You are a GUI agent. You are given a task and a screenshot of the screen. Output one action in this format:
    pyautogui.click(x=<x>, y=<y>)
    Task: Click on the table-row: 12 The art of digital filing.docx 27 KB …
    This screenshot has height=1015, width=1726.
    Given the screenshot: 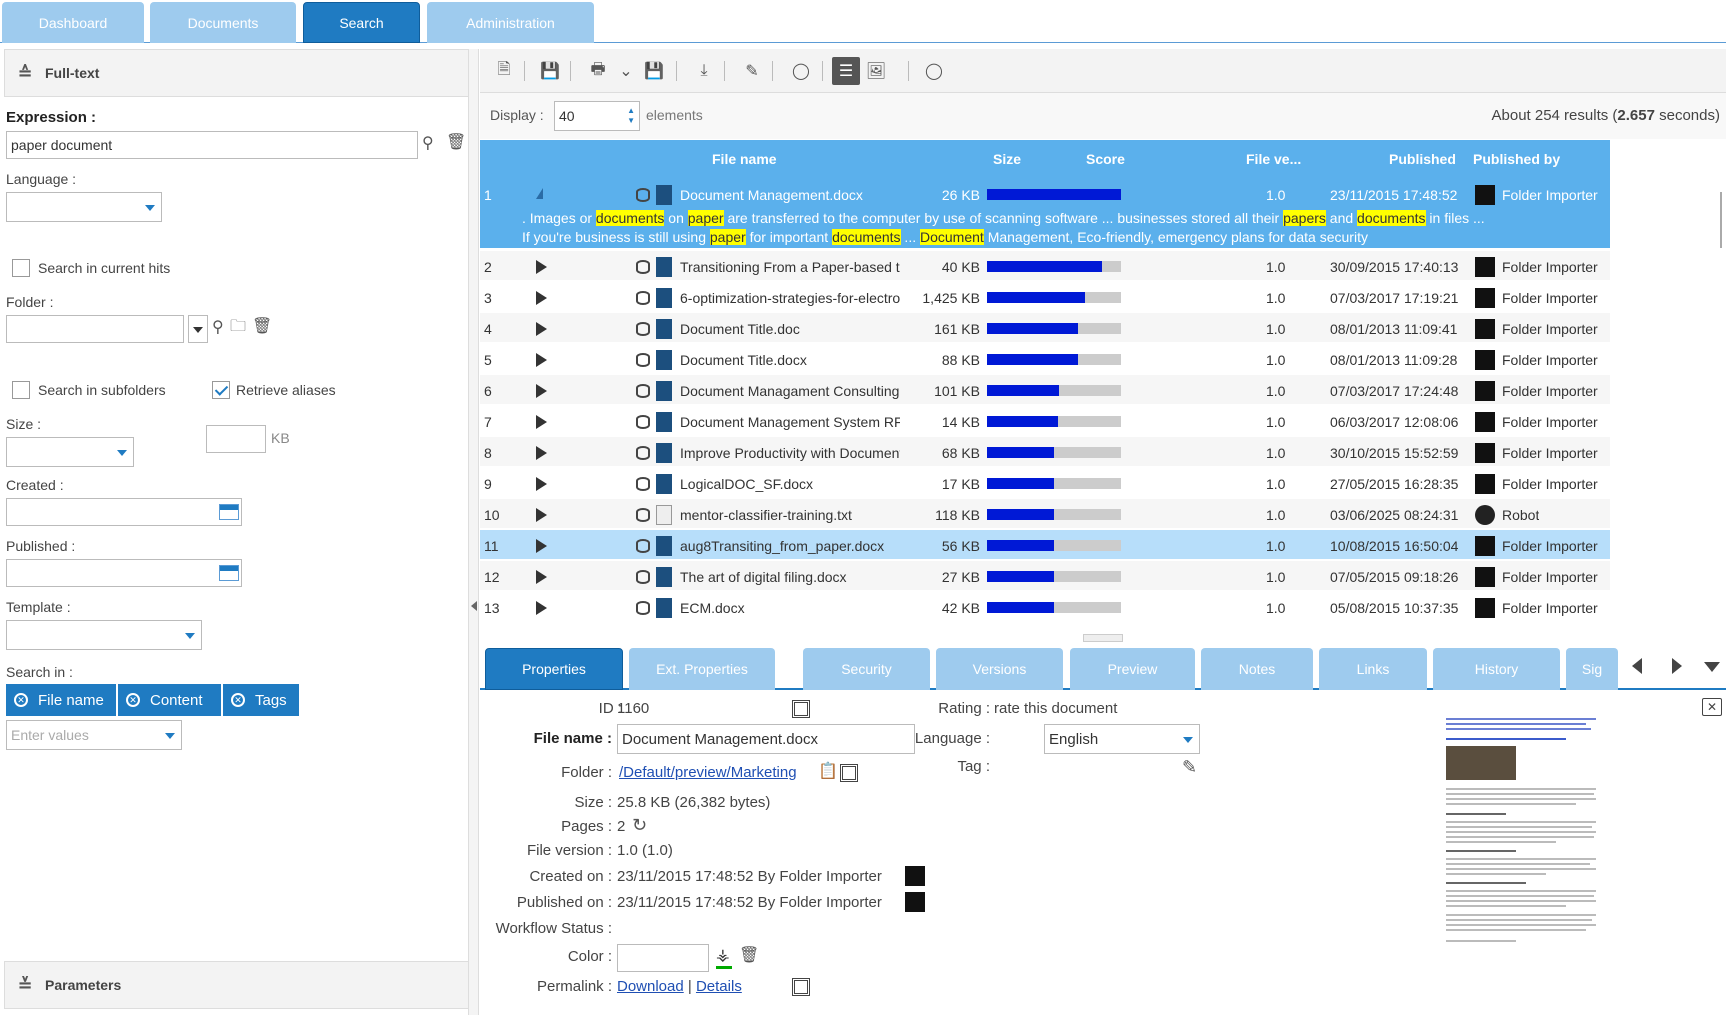 What is the action you would take?
    pyautogui.click(x=1045, y=575)
    